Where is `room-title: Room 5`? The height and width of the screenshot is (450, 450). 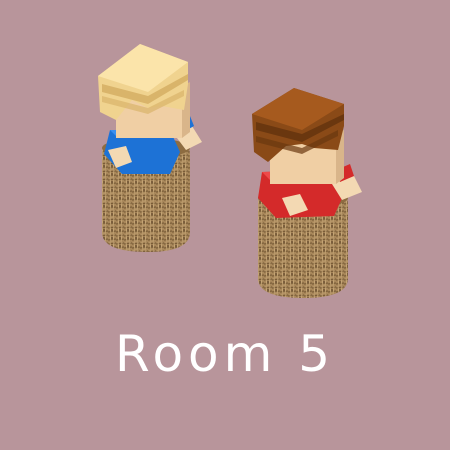
room-title: Room 5 is located at coordinates (225, 354).